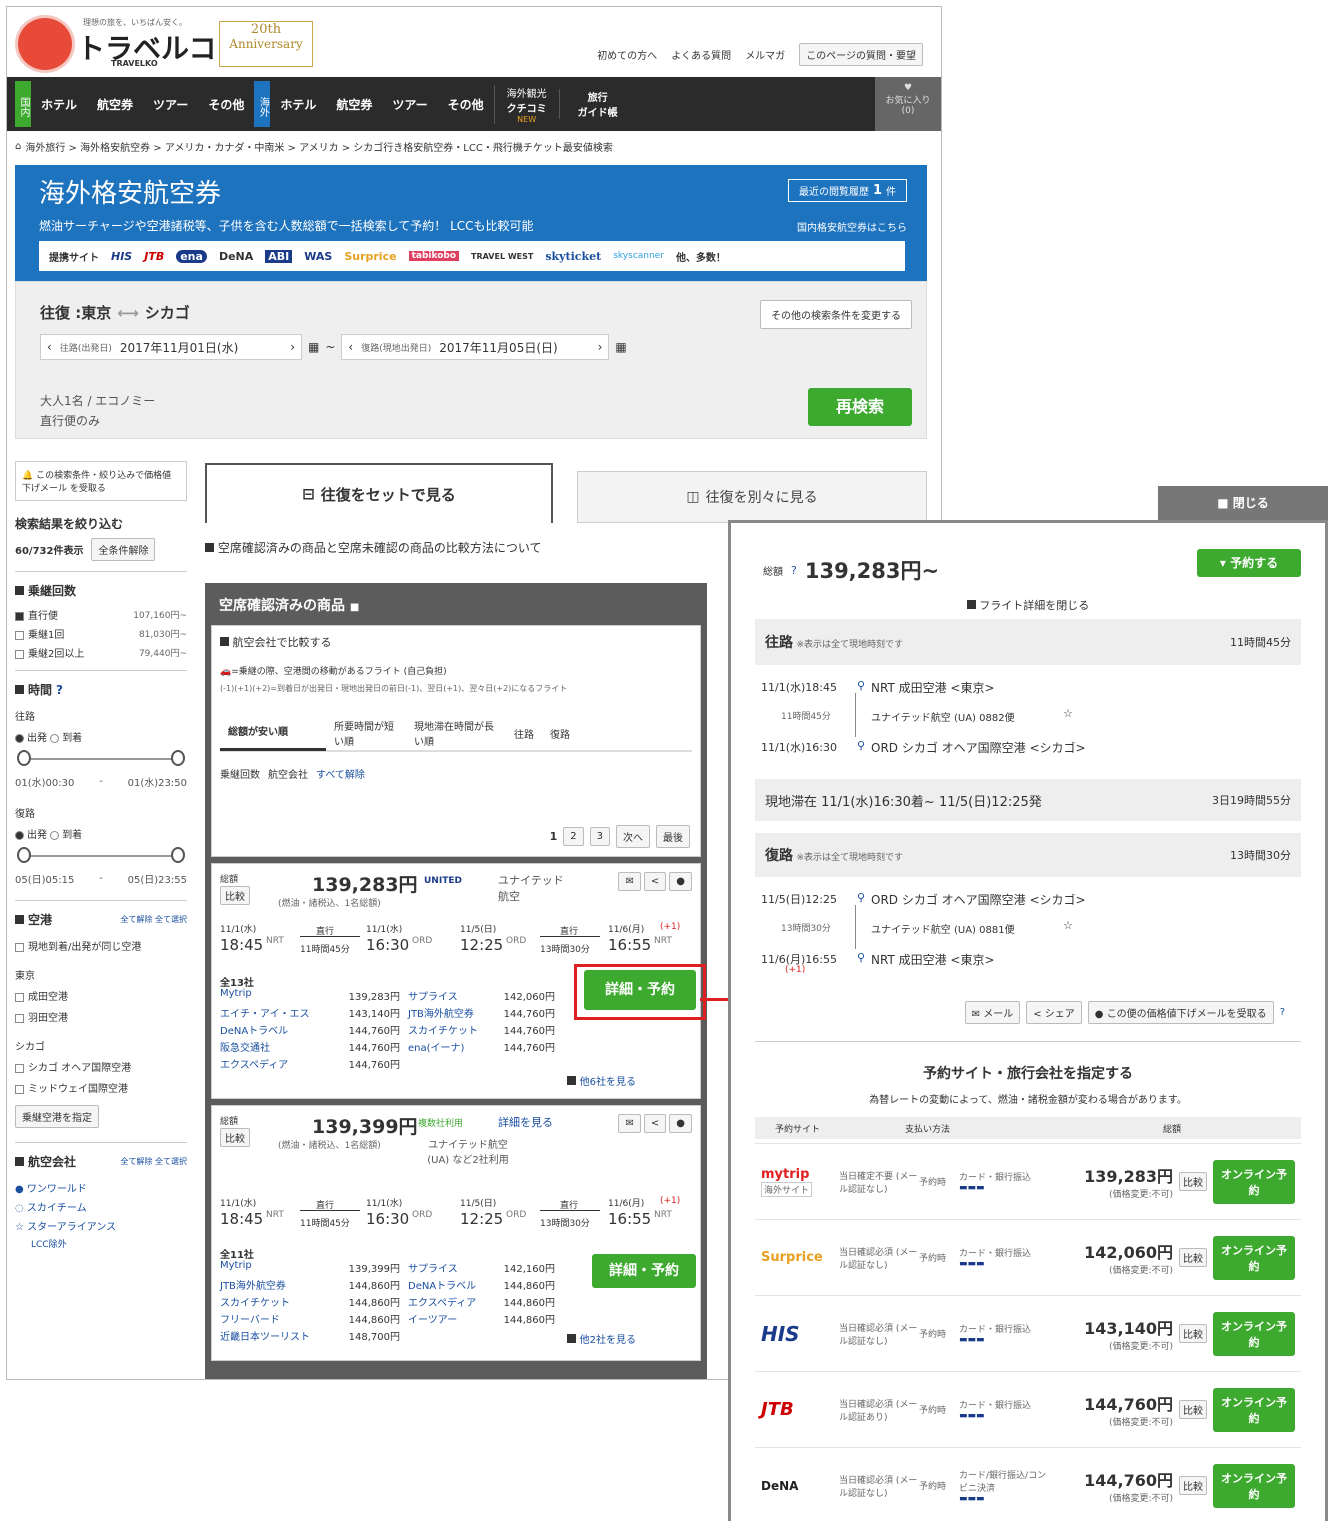 This screenshot has width=1332, height=1521. I want to click on header-link-mail: メルマガ, so click(765, 54).